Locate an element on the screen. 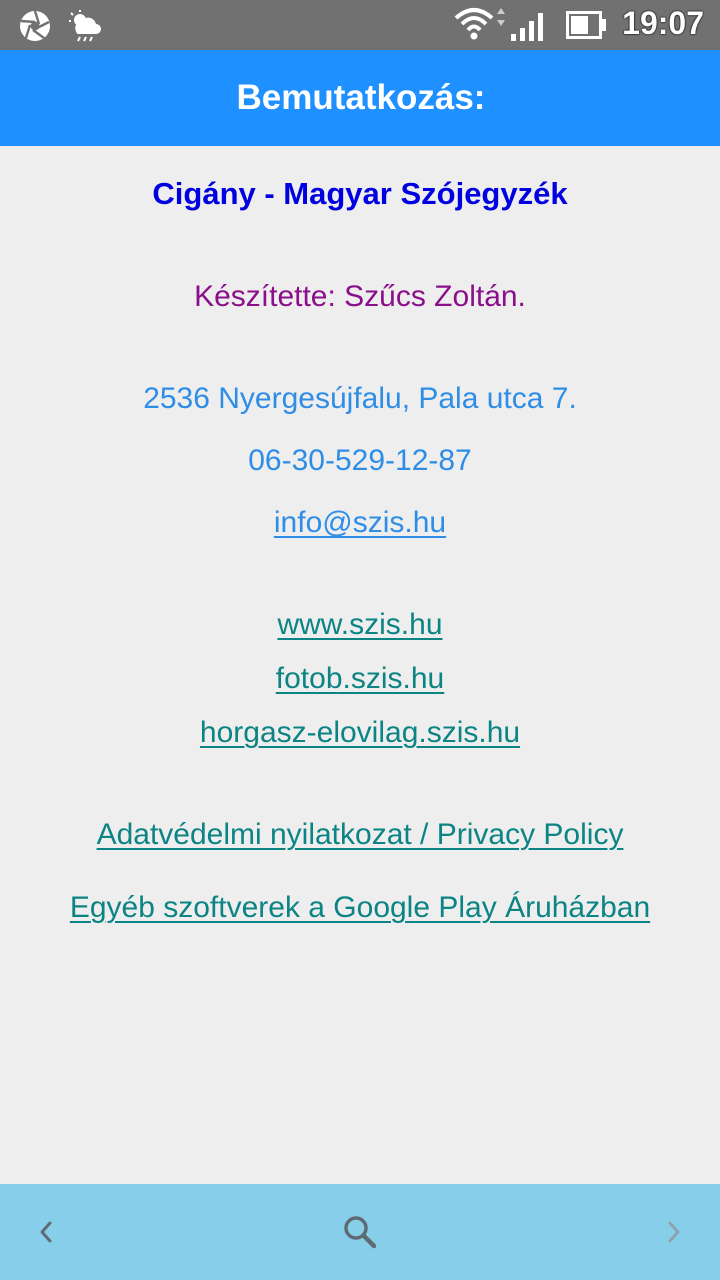 This screenshot has width=720, height=1280. horgasz-link: horgasz-elovilag.szis.hu is located at coordinates (360, 732).